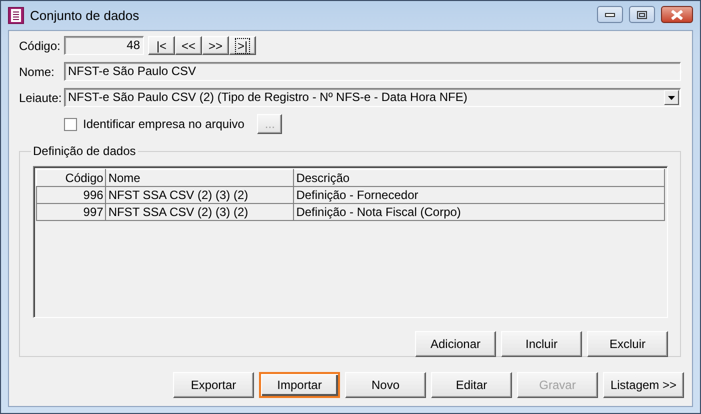 This screenshot has width=701, height=414. I want to click on checkbox-label: Identificar empresa no arquivo, so click(163, 124).